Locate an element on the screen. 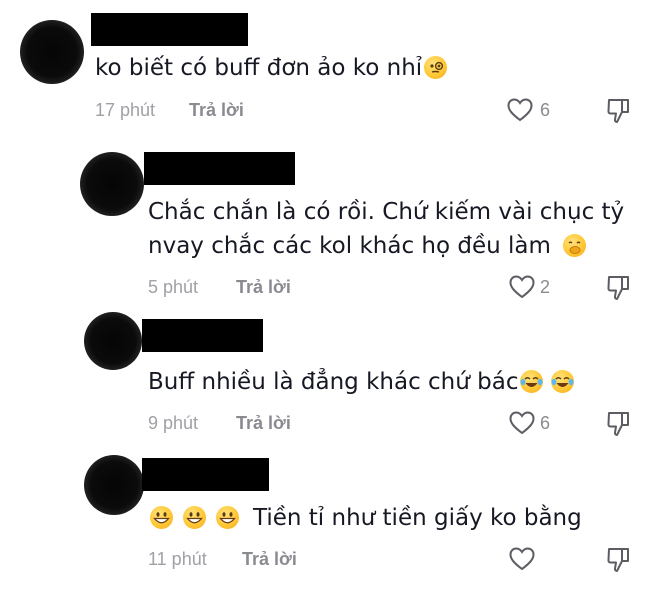 The width and height of the screenshot is (660, 593). comment-text-content: Tiền tỉ như tiền giấy ko bằng is located at coordinates (417, 518).